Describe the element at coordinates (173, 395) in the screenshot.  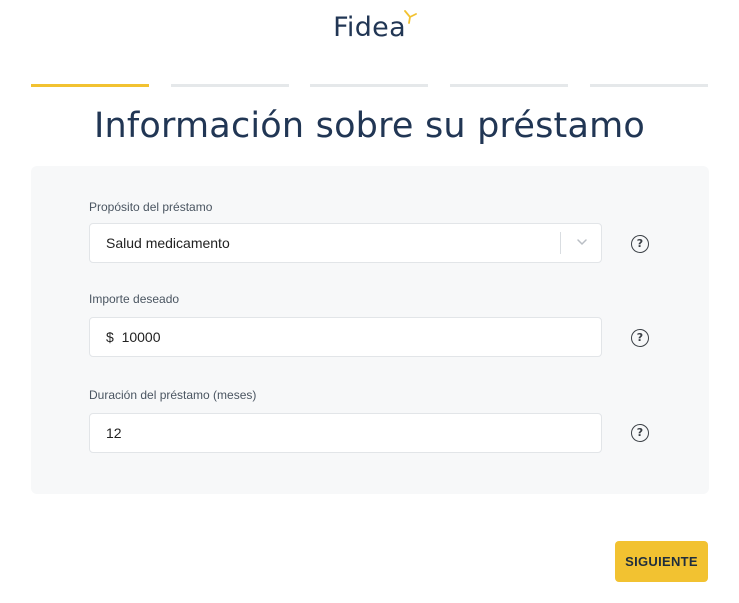
I see `duration-label: Duración del préstamo (meses)` at that location.